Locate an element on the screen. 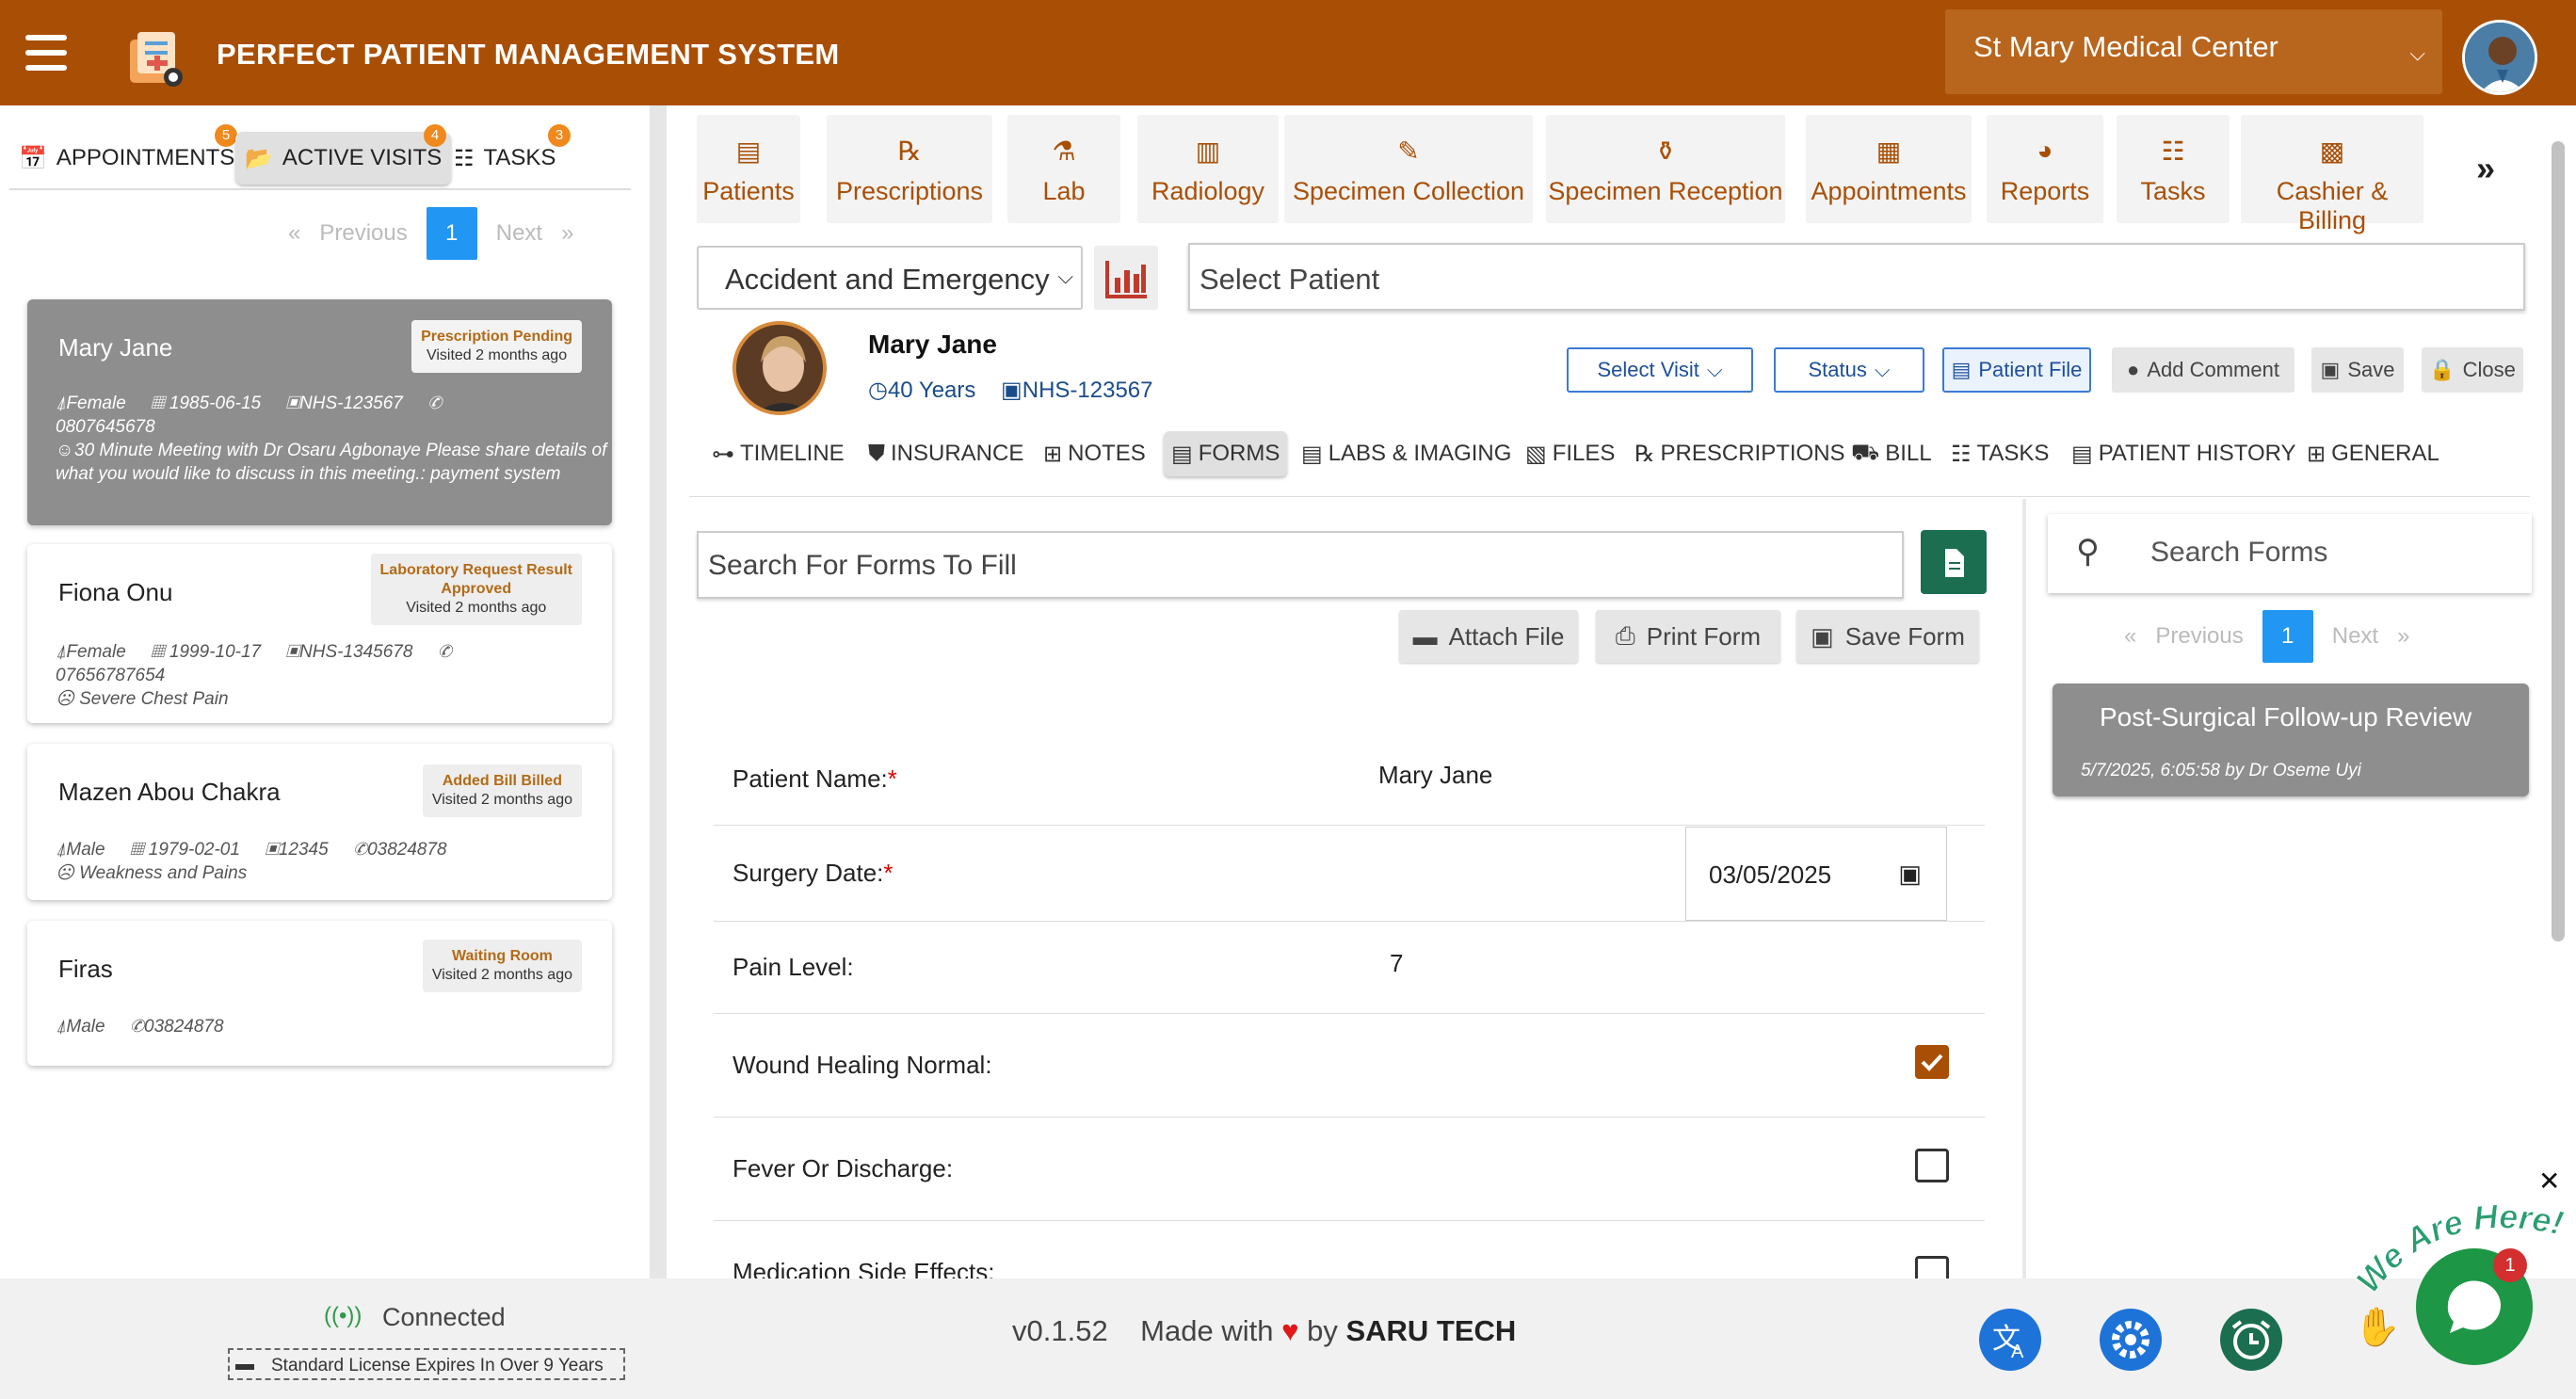 The height and width of the screenshot is (1399, 2576). chevron-down-icon: ⌵ is located at coordinates (2417, 53).